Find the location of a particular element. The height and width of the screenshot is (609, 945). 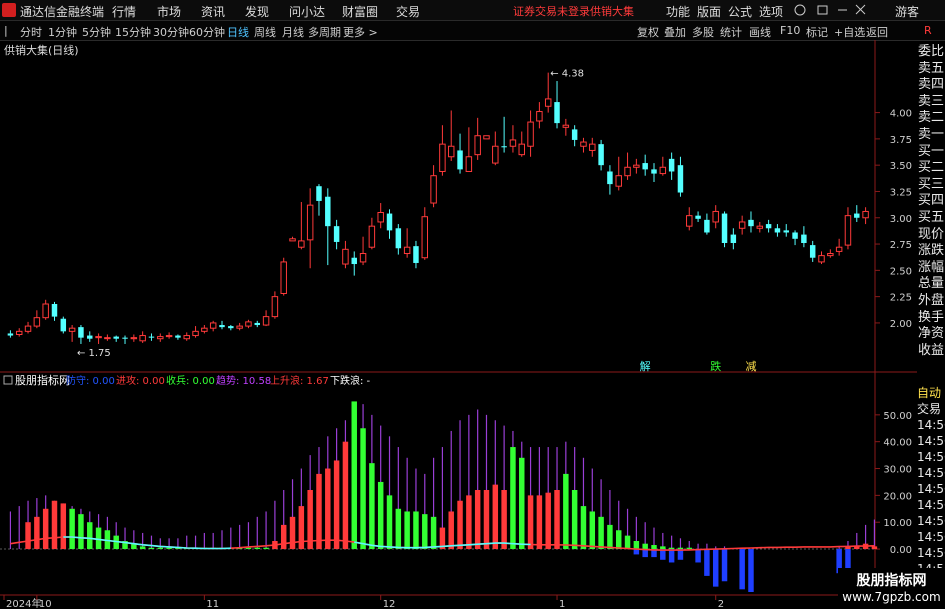

period-more: 更多 > is located at coordinates (360, 32).